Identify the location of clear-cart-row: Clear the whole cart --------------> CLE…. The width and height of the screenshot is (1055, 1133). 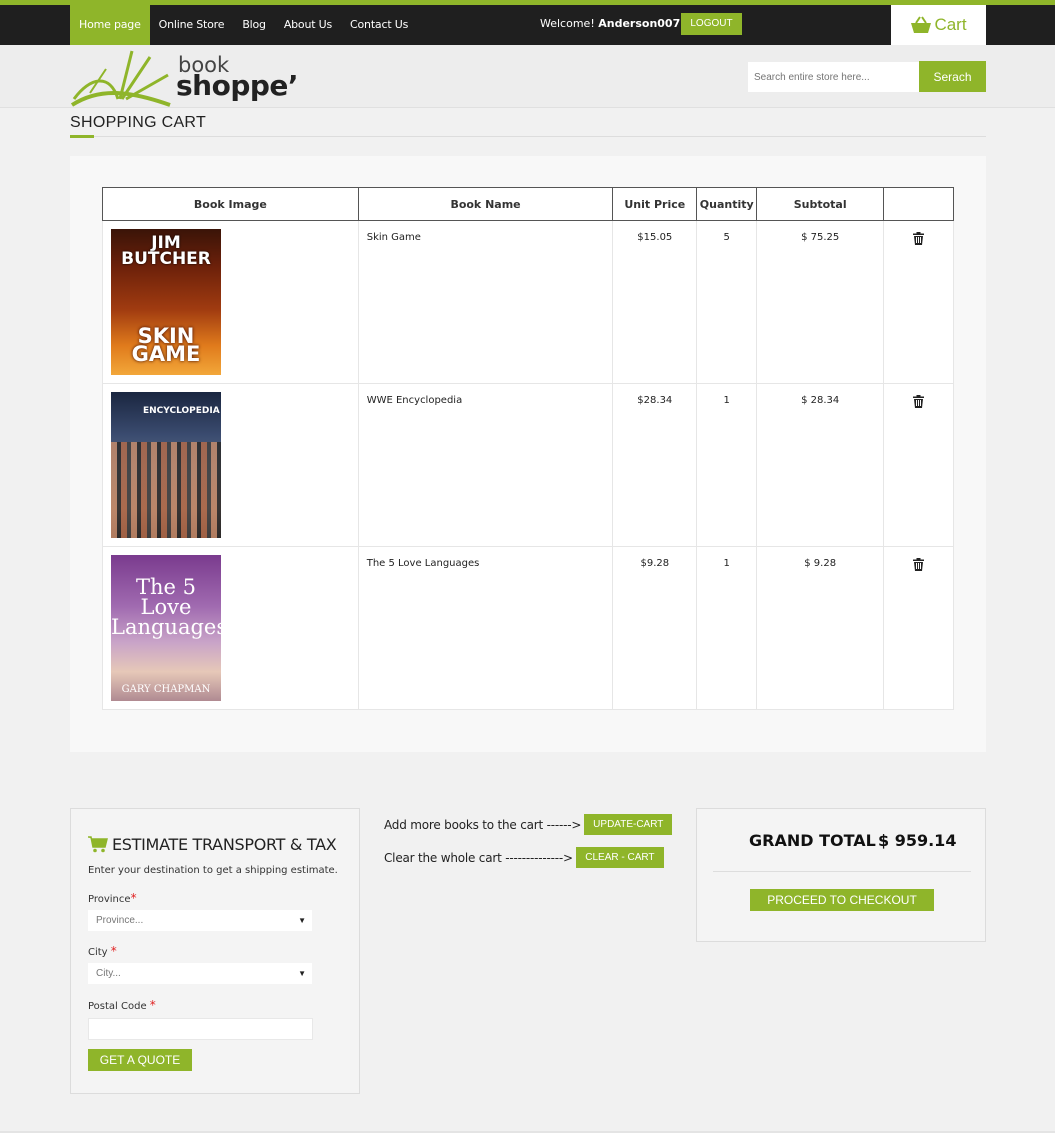
(524, 857).